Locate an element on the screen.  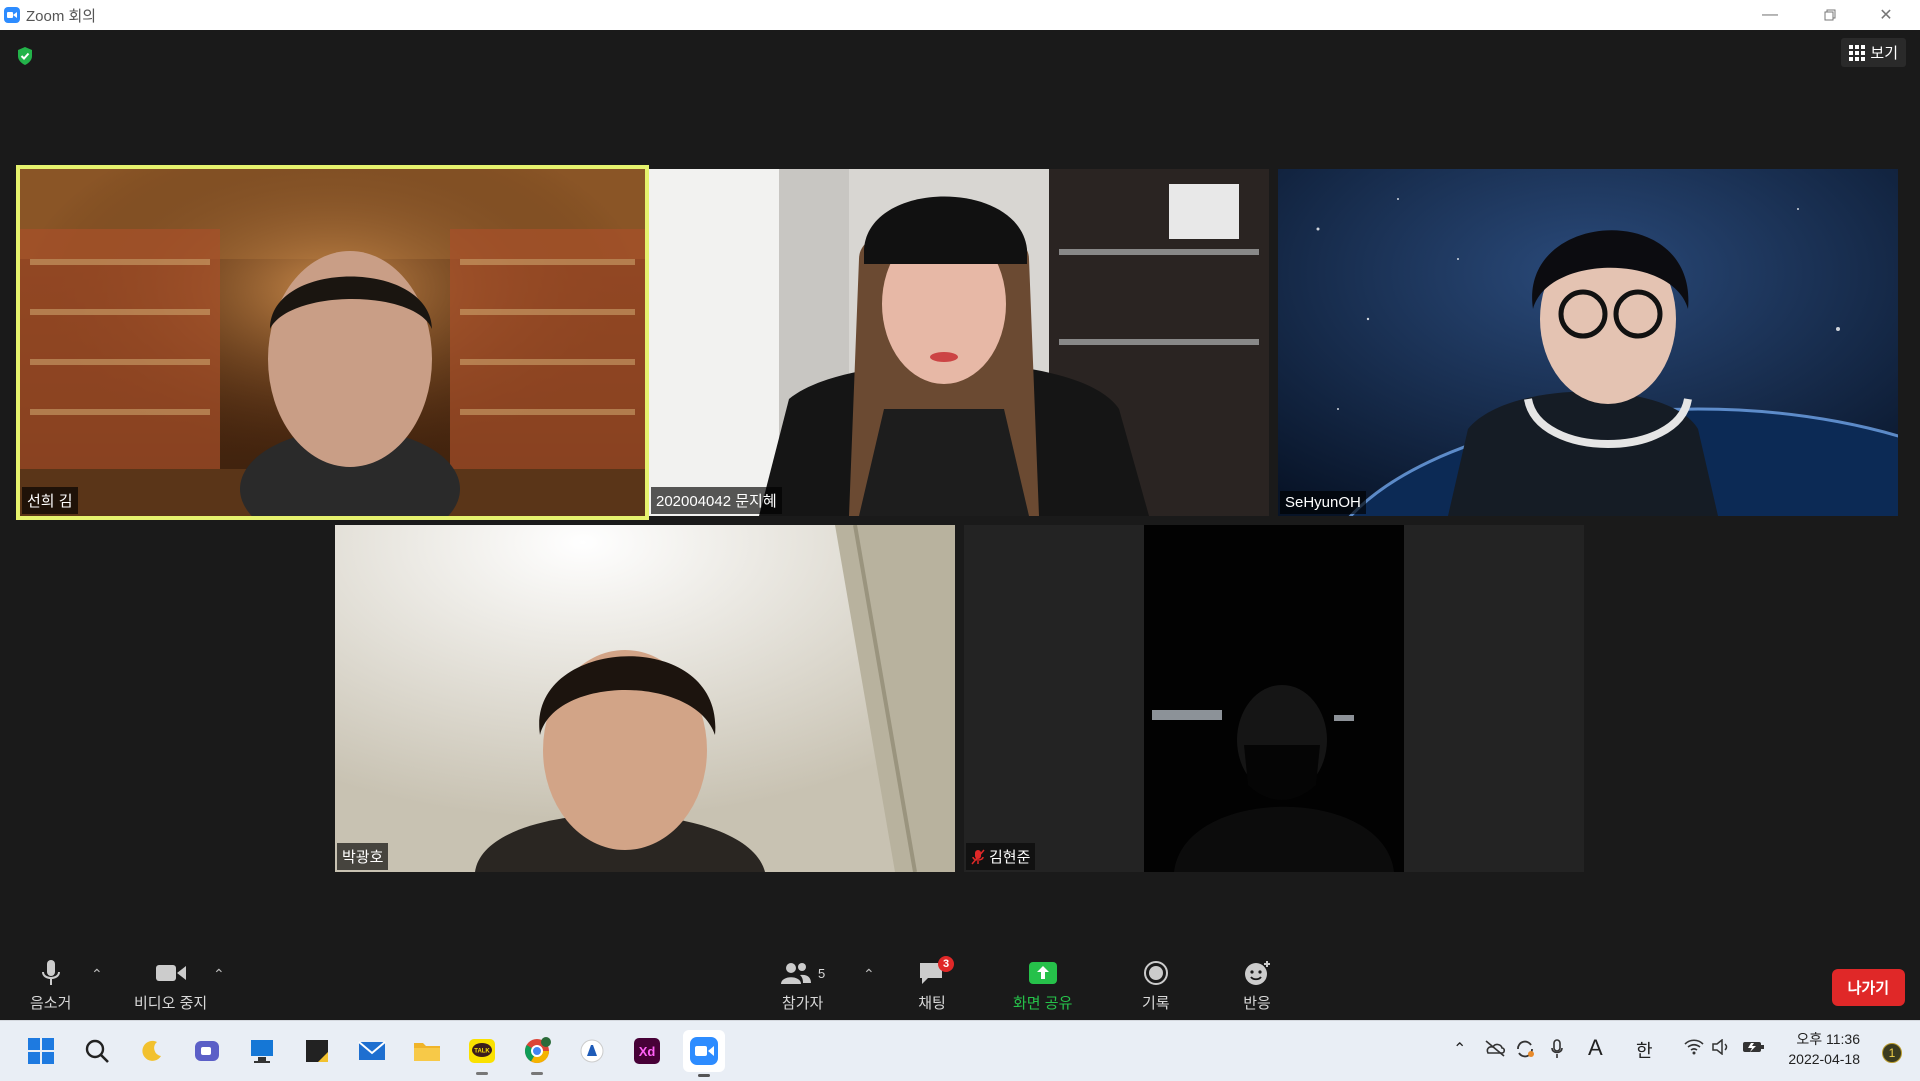
security-shield-icon is located at coordinates (25, 56).